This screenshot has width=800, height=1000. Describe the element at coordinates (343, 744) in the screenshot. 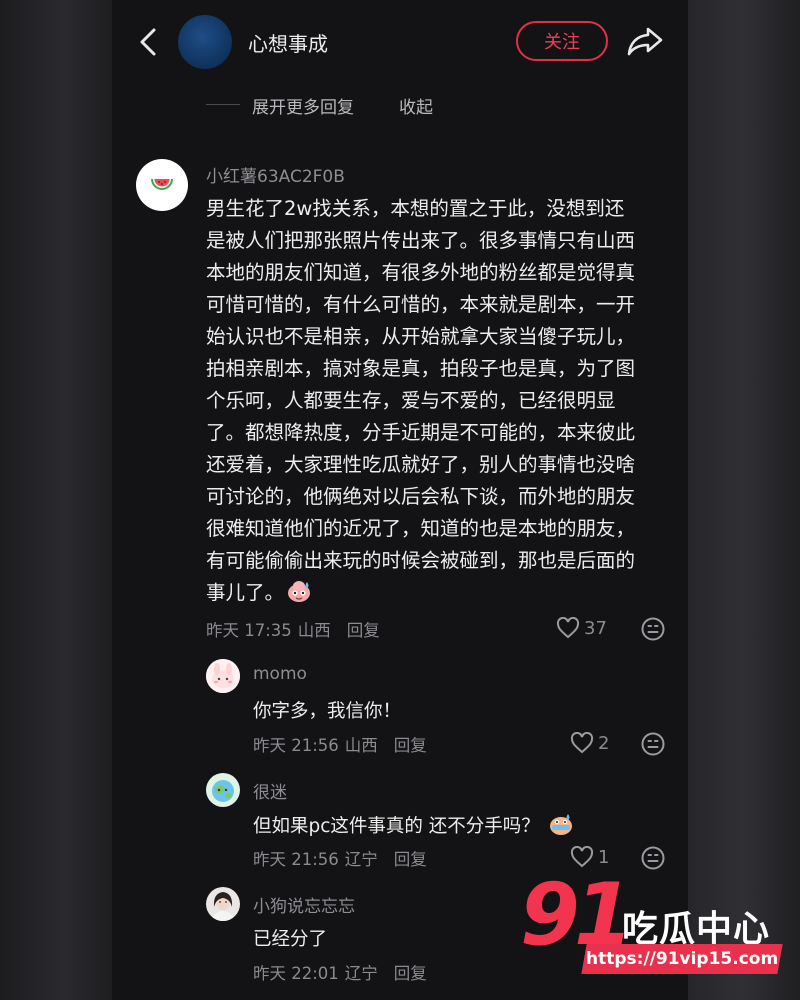

I see `reply-meta: 昨天 21:56 山西 回复` at that location.